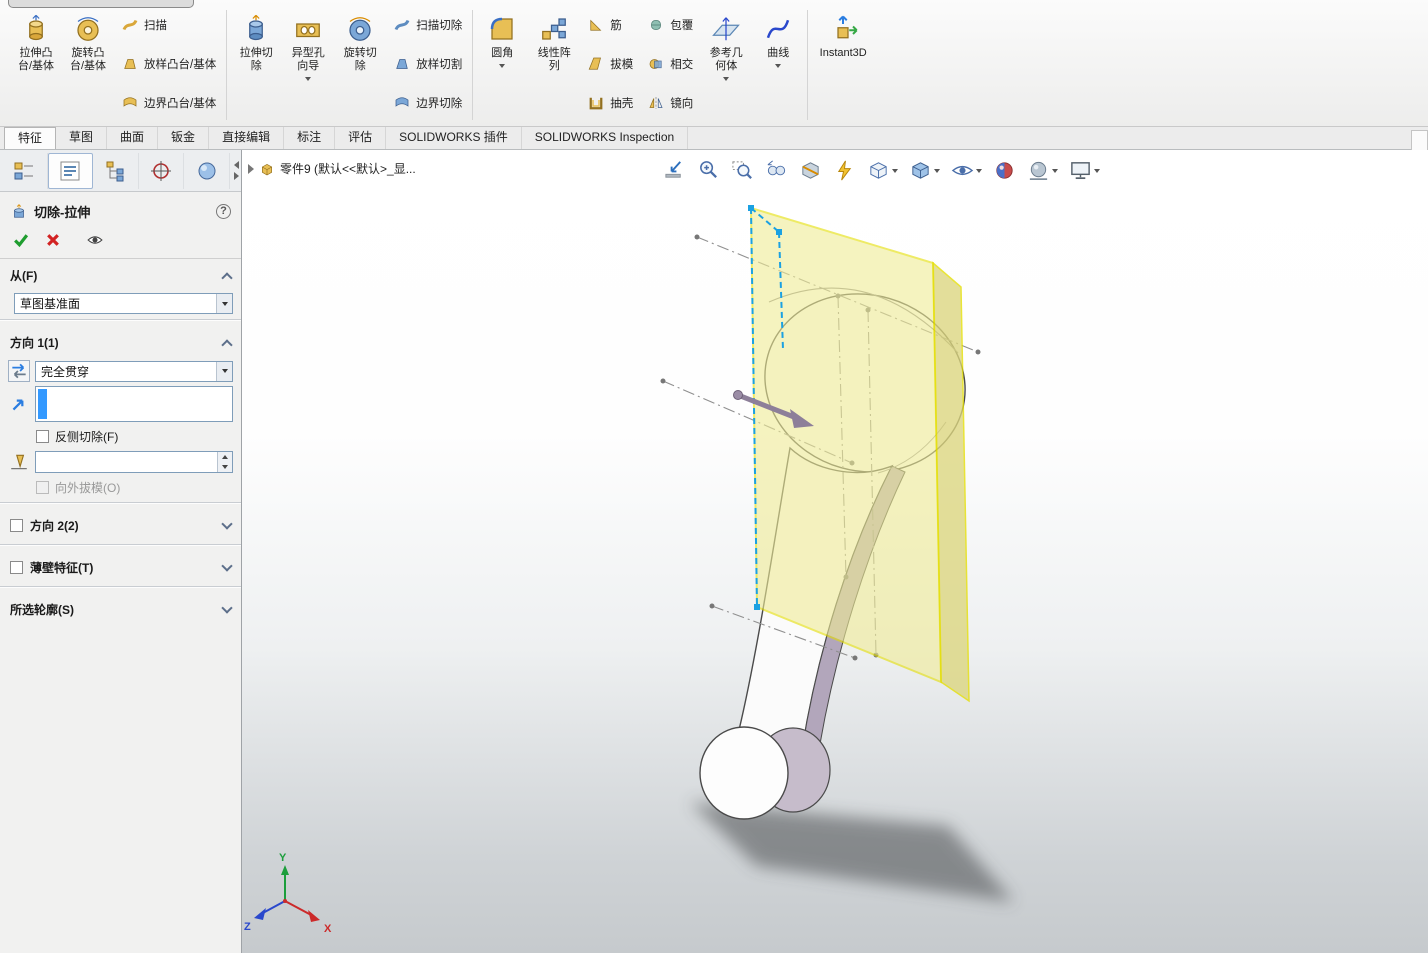 The height and width of the screenshot is (953, 1428). Describe the element at coordinates (184, 138) in the screenshot. I see `tab-sheet-metal: 钣金` at that location.